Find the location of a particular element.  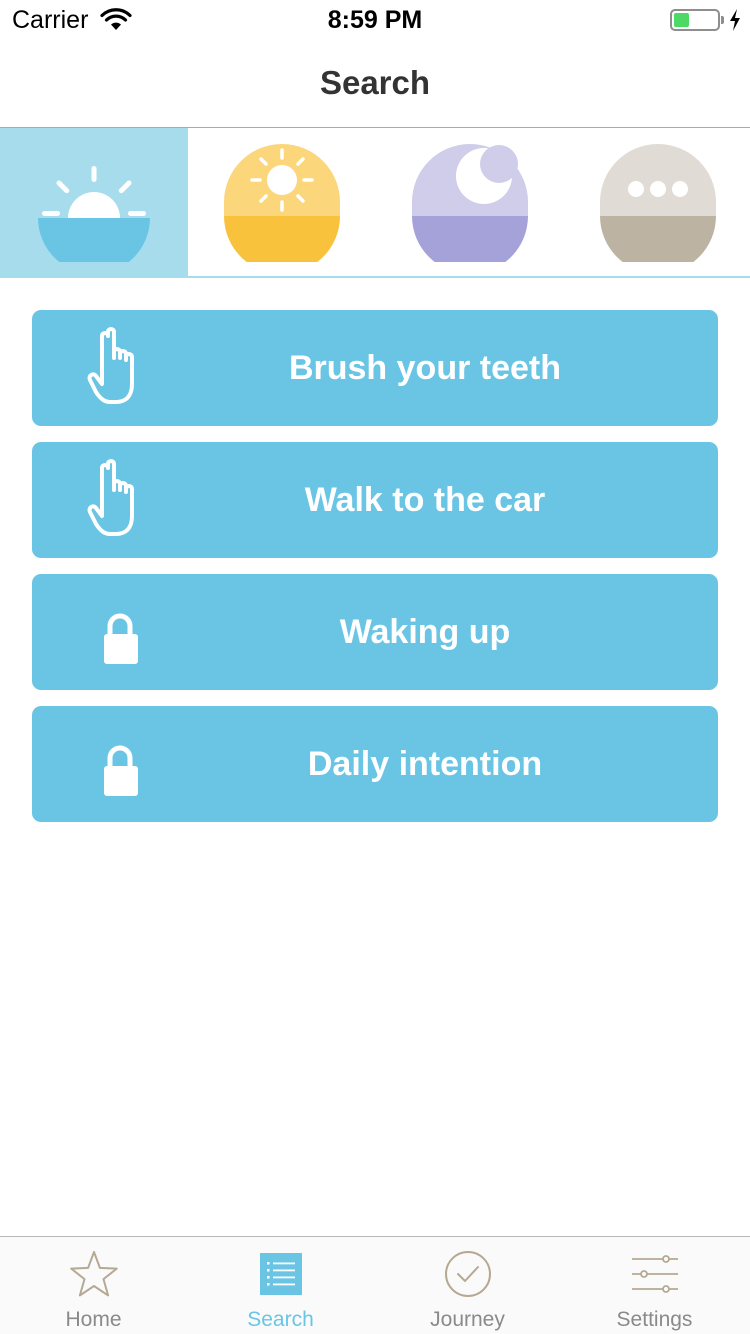

sun-icon is located at coordinates (282, 203).